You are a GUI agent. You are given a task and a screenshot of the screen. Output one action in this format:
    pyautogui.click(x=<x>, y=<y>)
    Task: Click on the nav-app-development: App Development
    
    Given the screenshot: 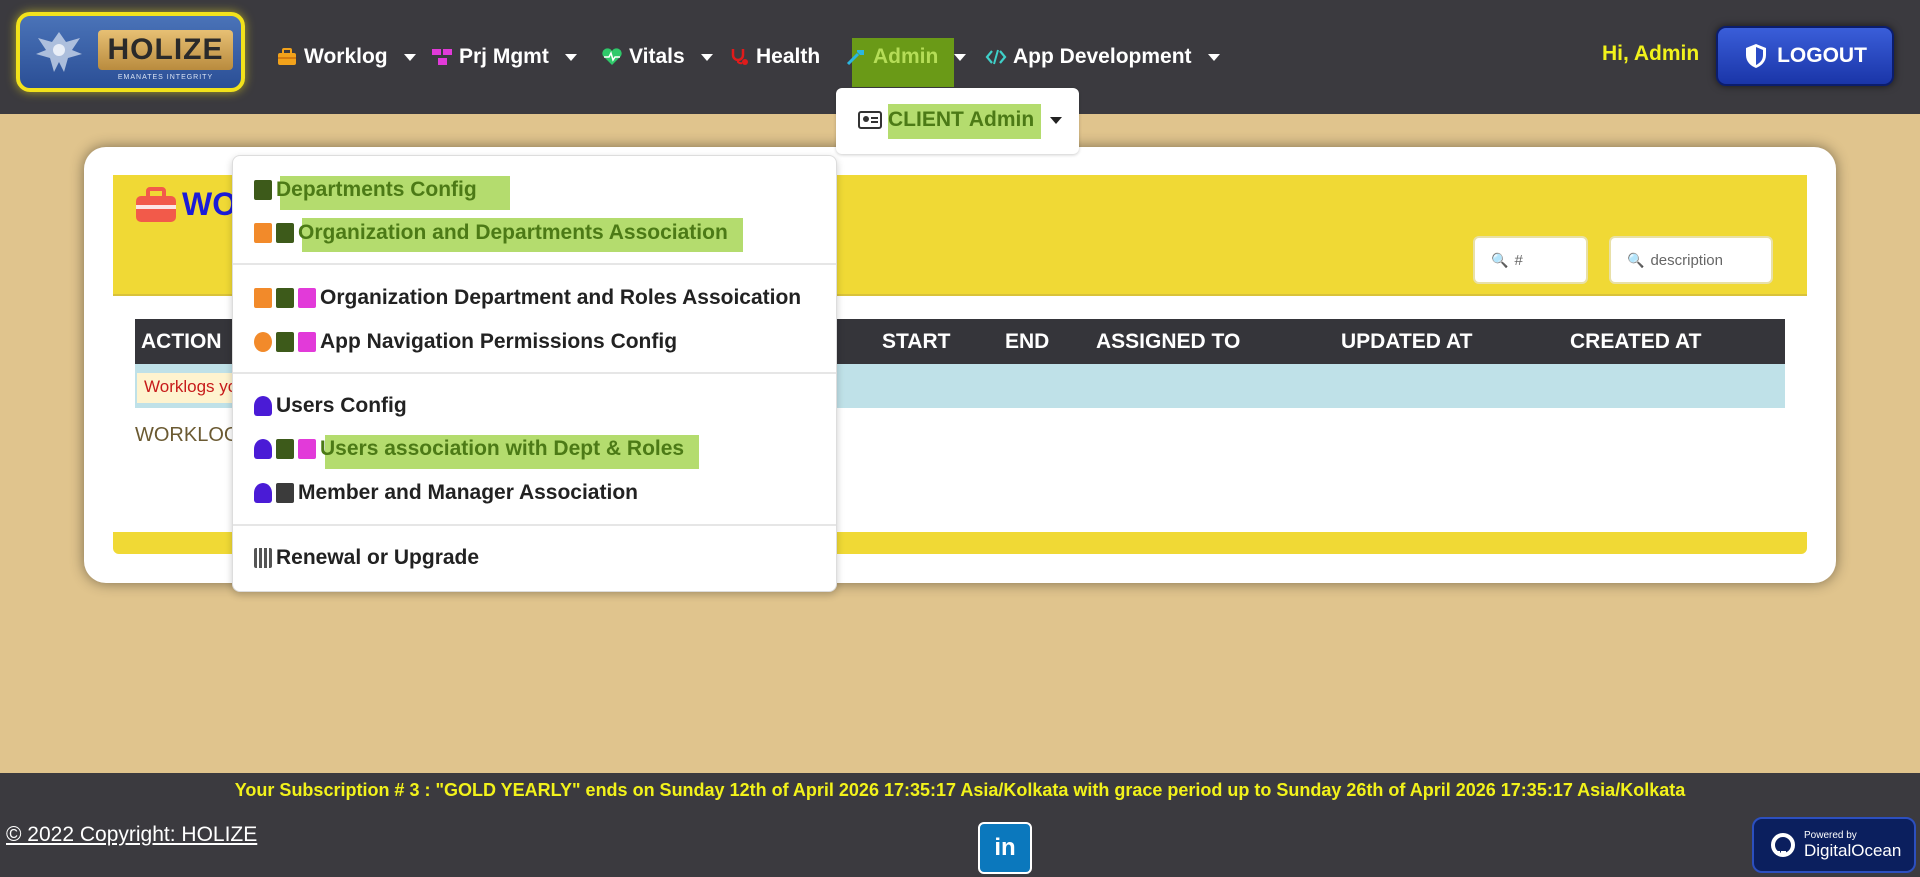 What is the action you would take?
    pyautogui.click(x=1102, y=57)
    